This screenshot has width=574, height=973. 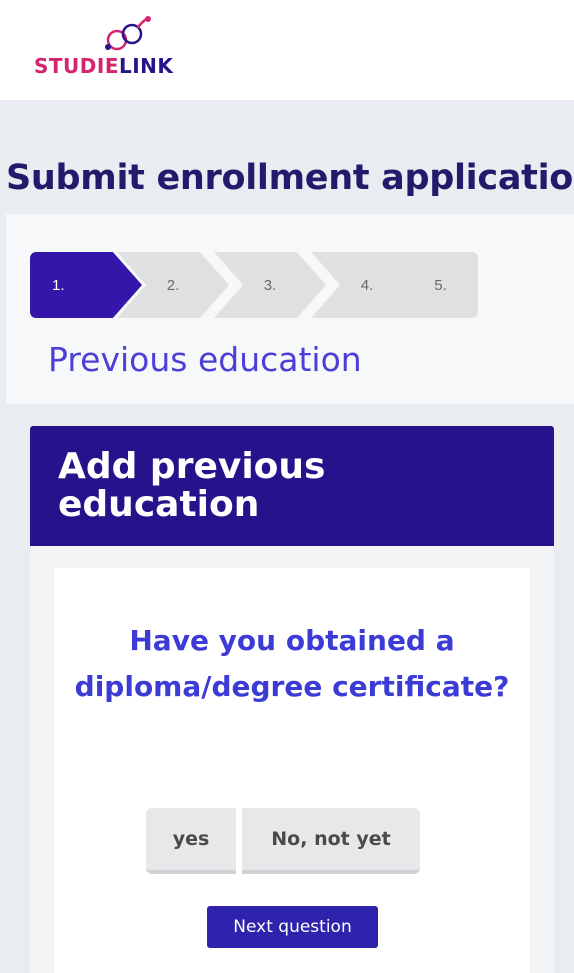 What do you see at coordinates (205, 359) in the screenshot?
I see `current-step-label: Previous education` at bounding box center [205, 359].